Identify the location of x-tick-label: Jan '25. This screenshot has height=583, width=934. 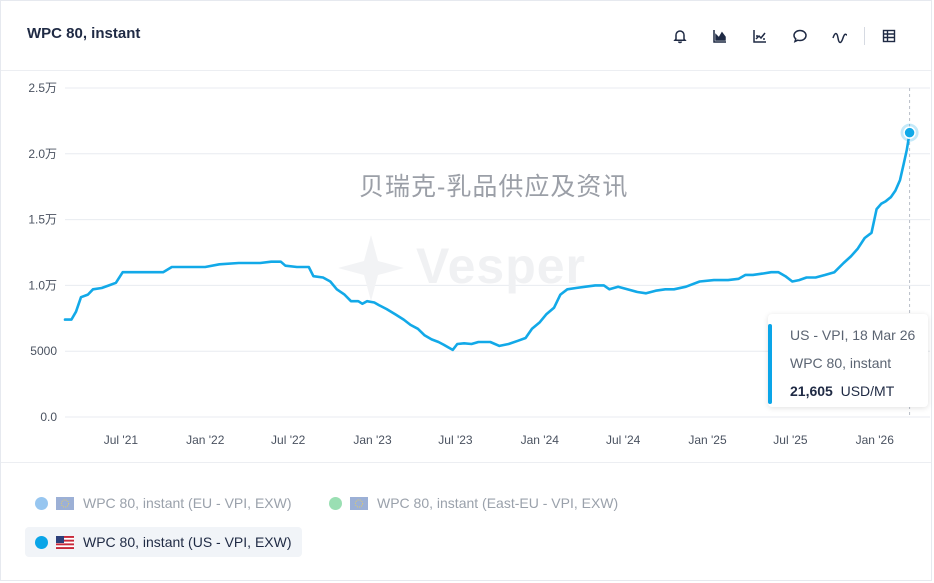
(707, 440).